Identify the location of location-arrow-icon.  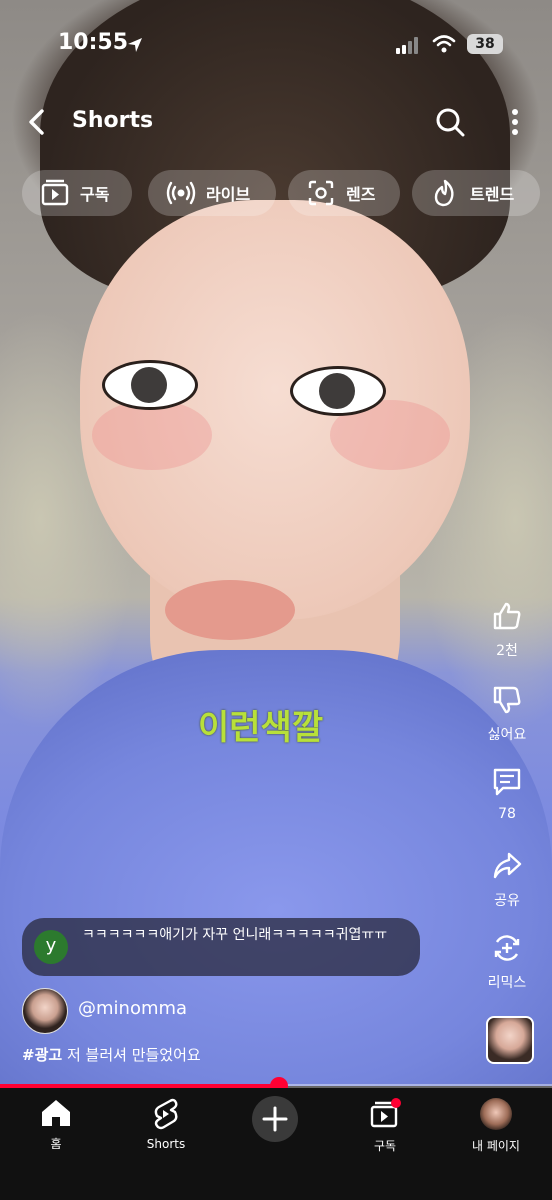
(135, 45).